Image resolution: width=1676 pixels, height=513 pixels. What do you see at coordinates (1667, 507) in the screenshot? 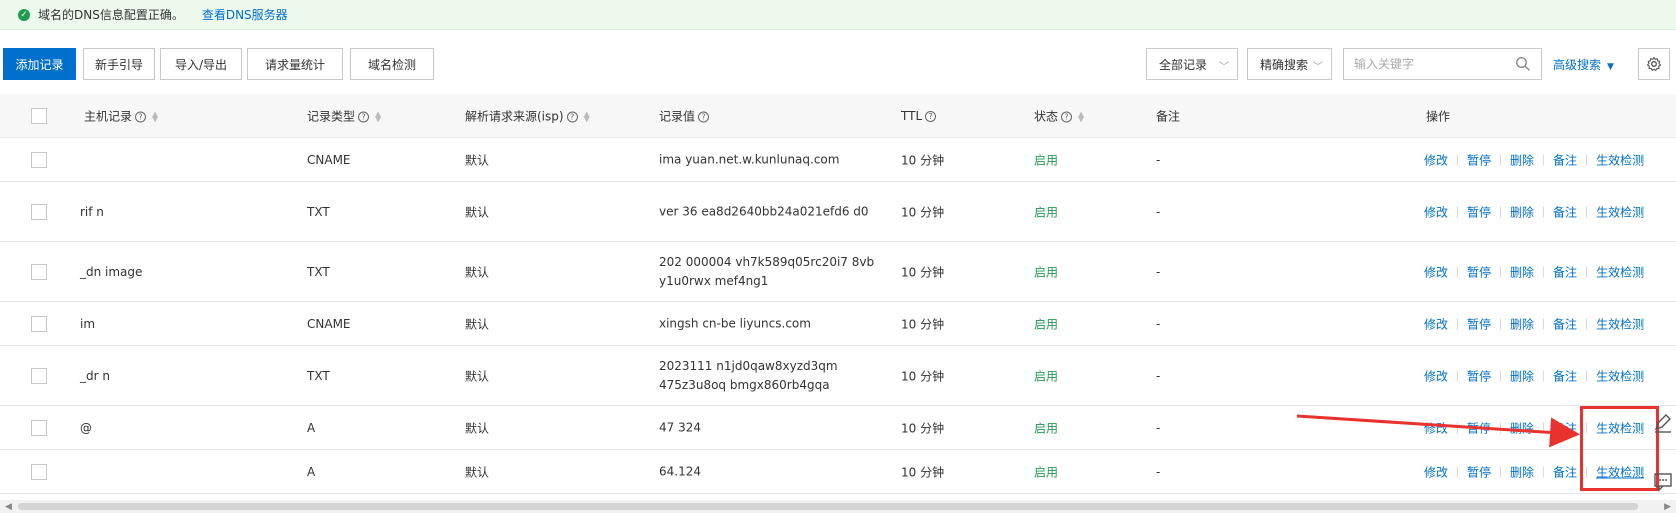
I see `scroll-right-icon: ▶` at bounding box center [1667, 507].